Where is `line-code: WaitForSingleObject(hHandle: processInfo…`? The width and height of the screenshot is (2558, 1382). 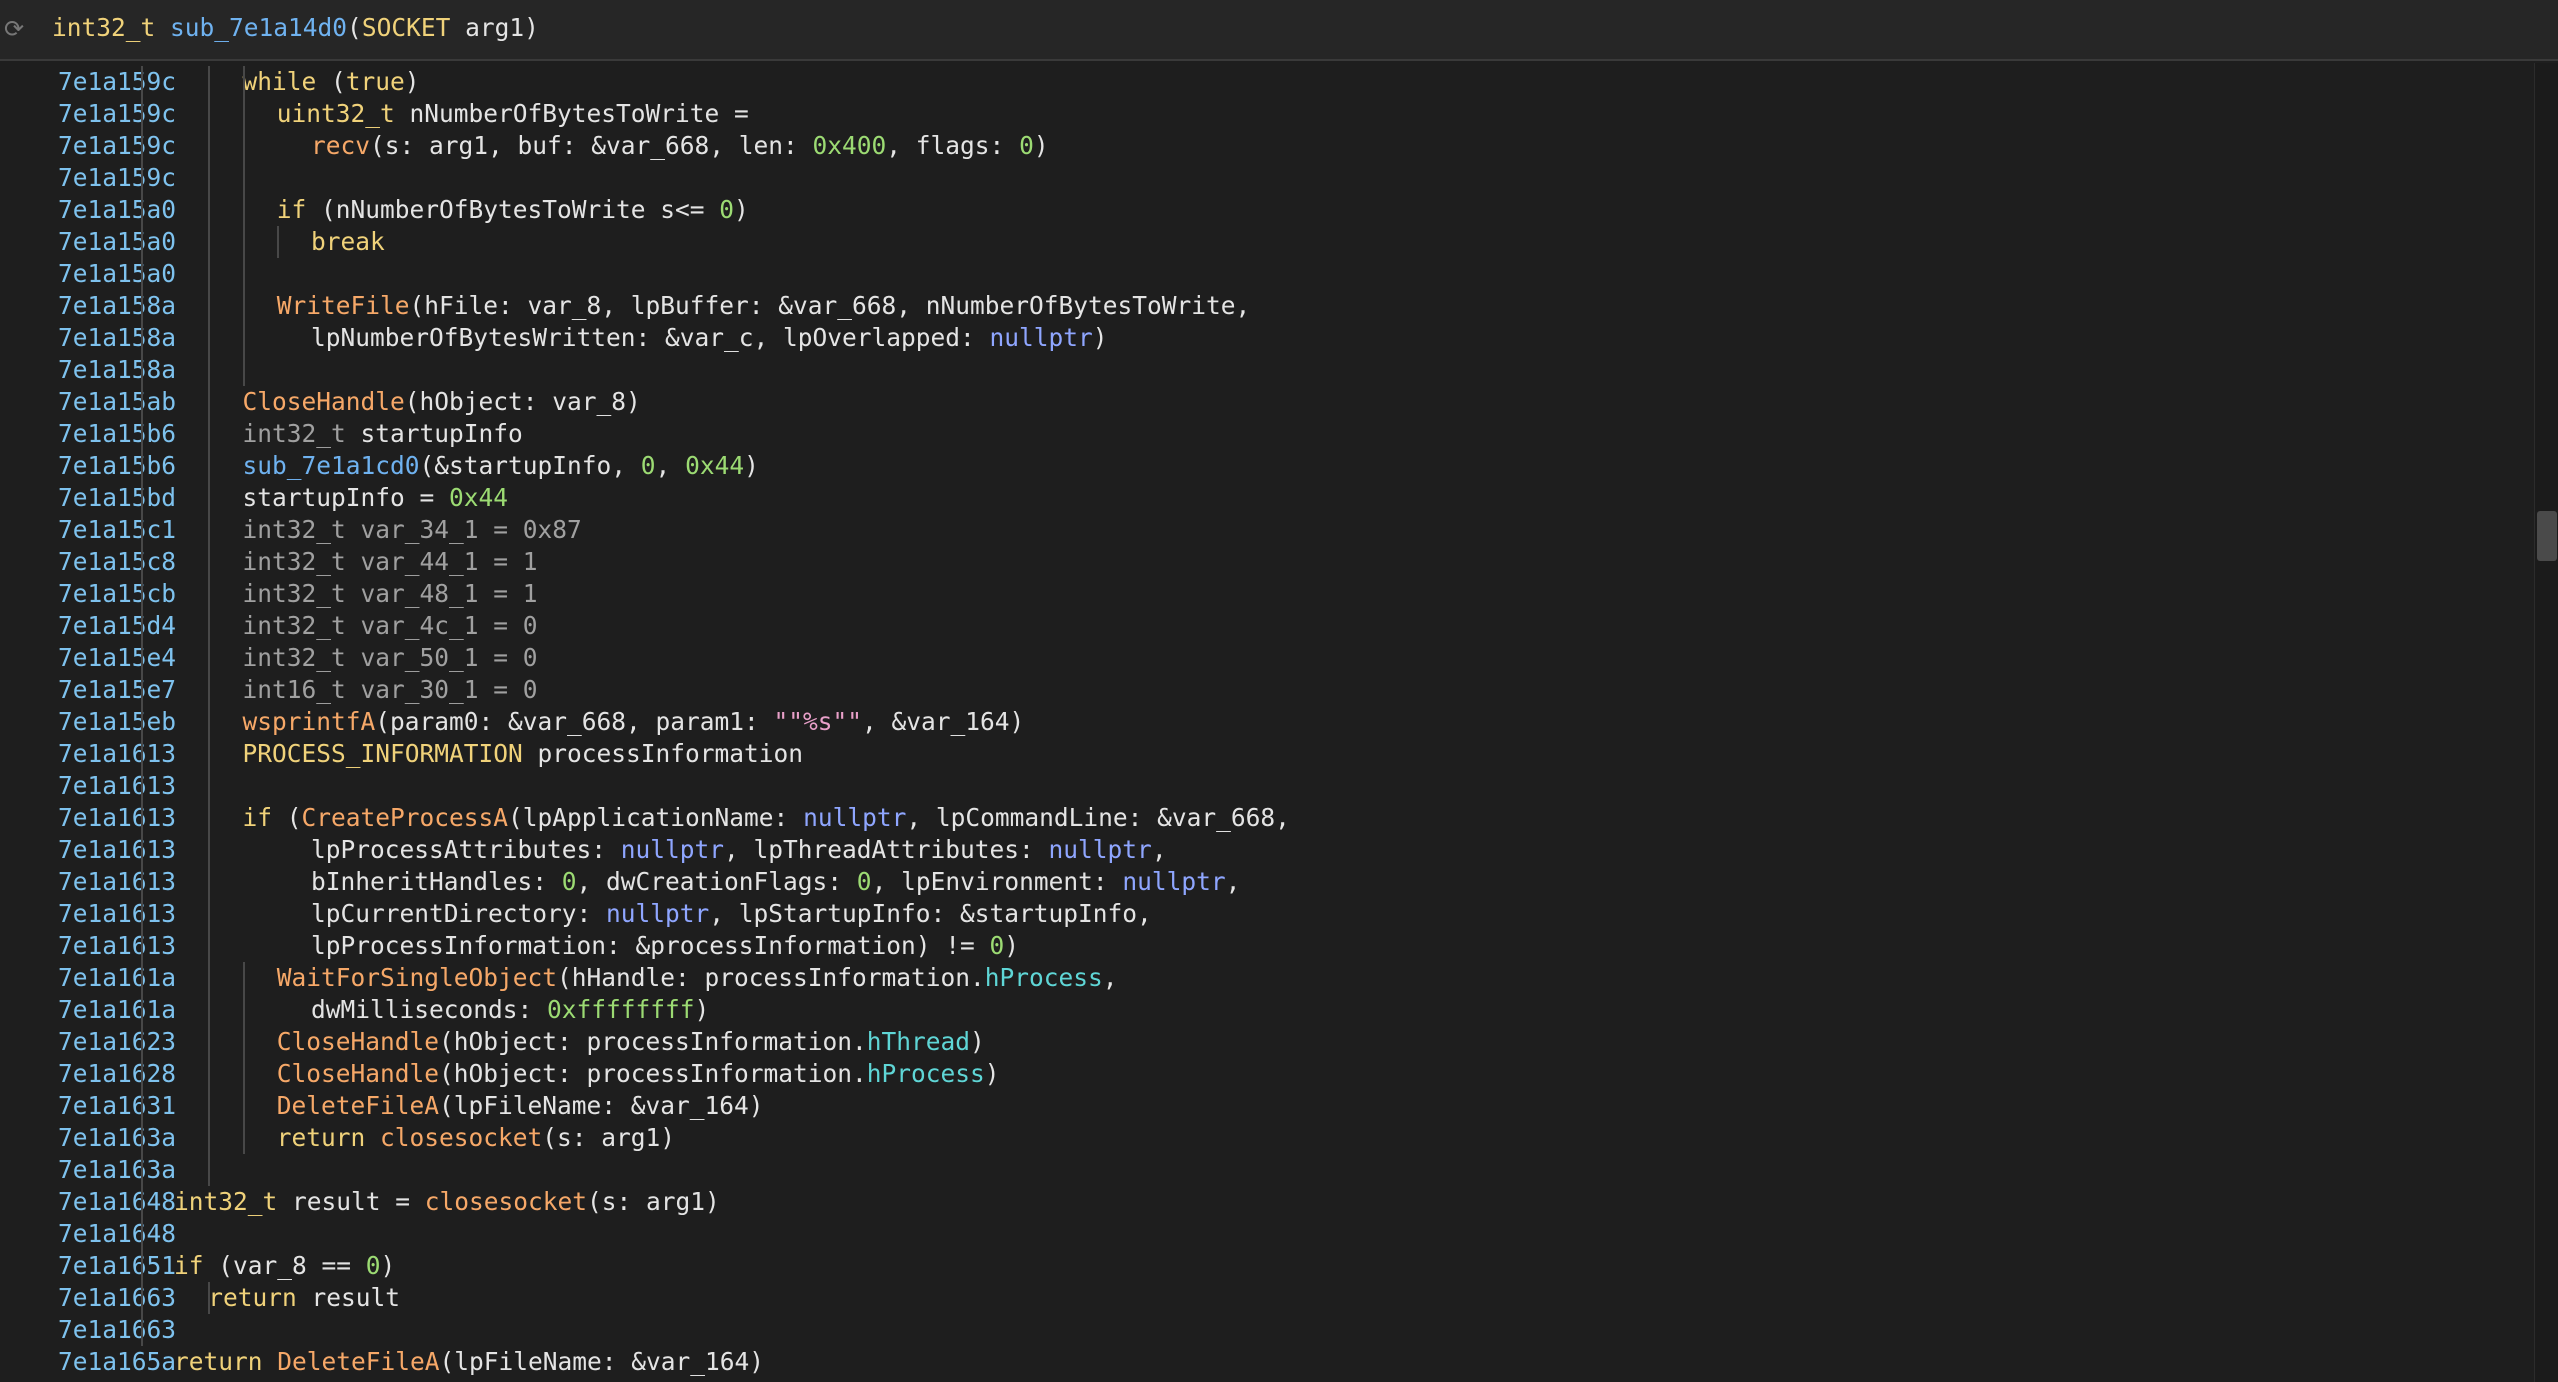
line-code: WaitForSingleObject(hHandle: processInfo… is located at coordinates (697, 978).